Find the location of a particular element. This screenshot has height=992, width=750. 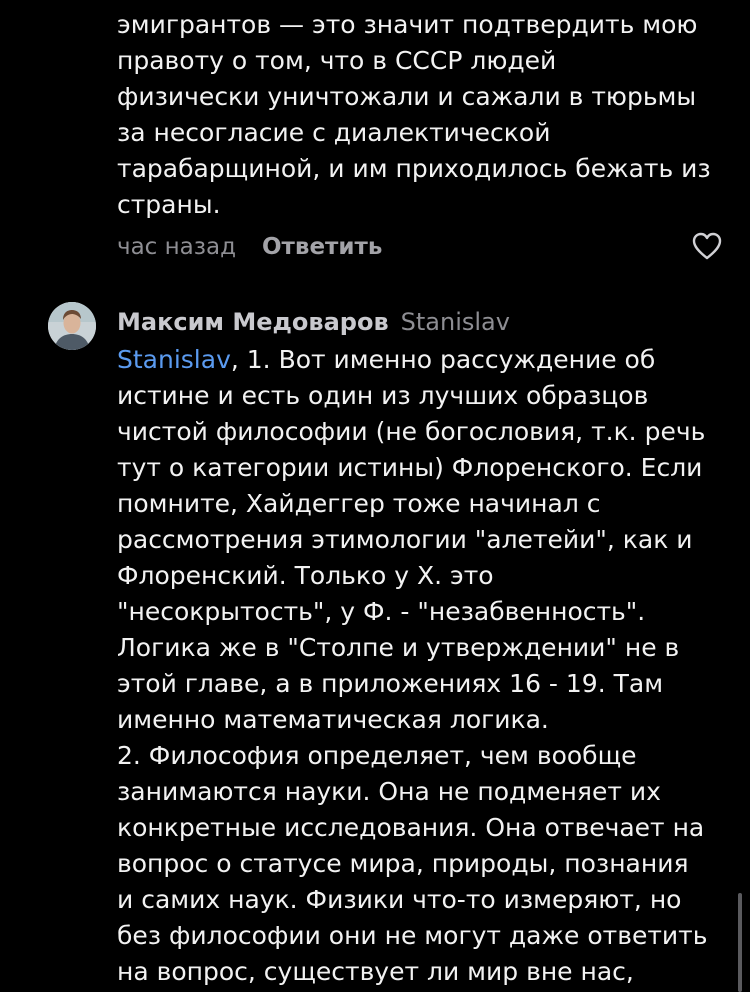

comment-1-meta: час назад Ответить is located at coordinates (249, 247).